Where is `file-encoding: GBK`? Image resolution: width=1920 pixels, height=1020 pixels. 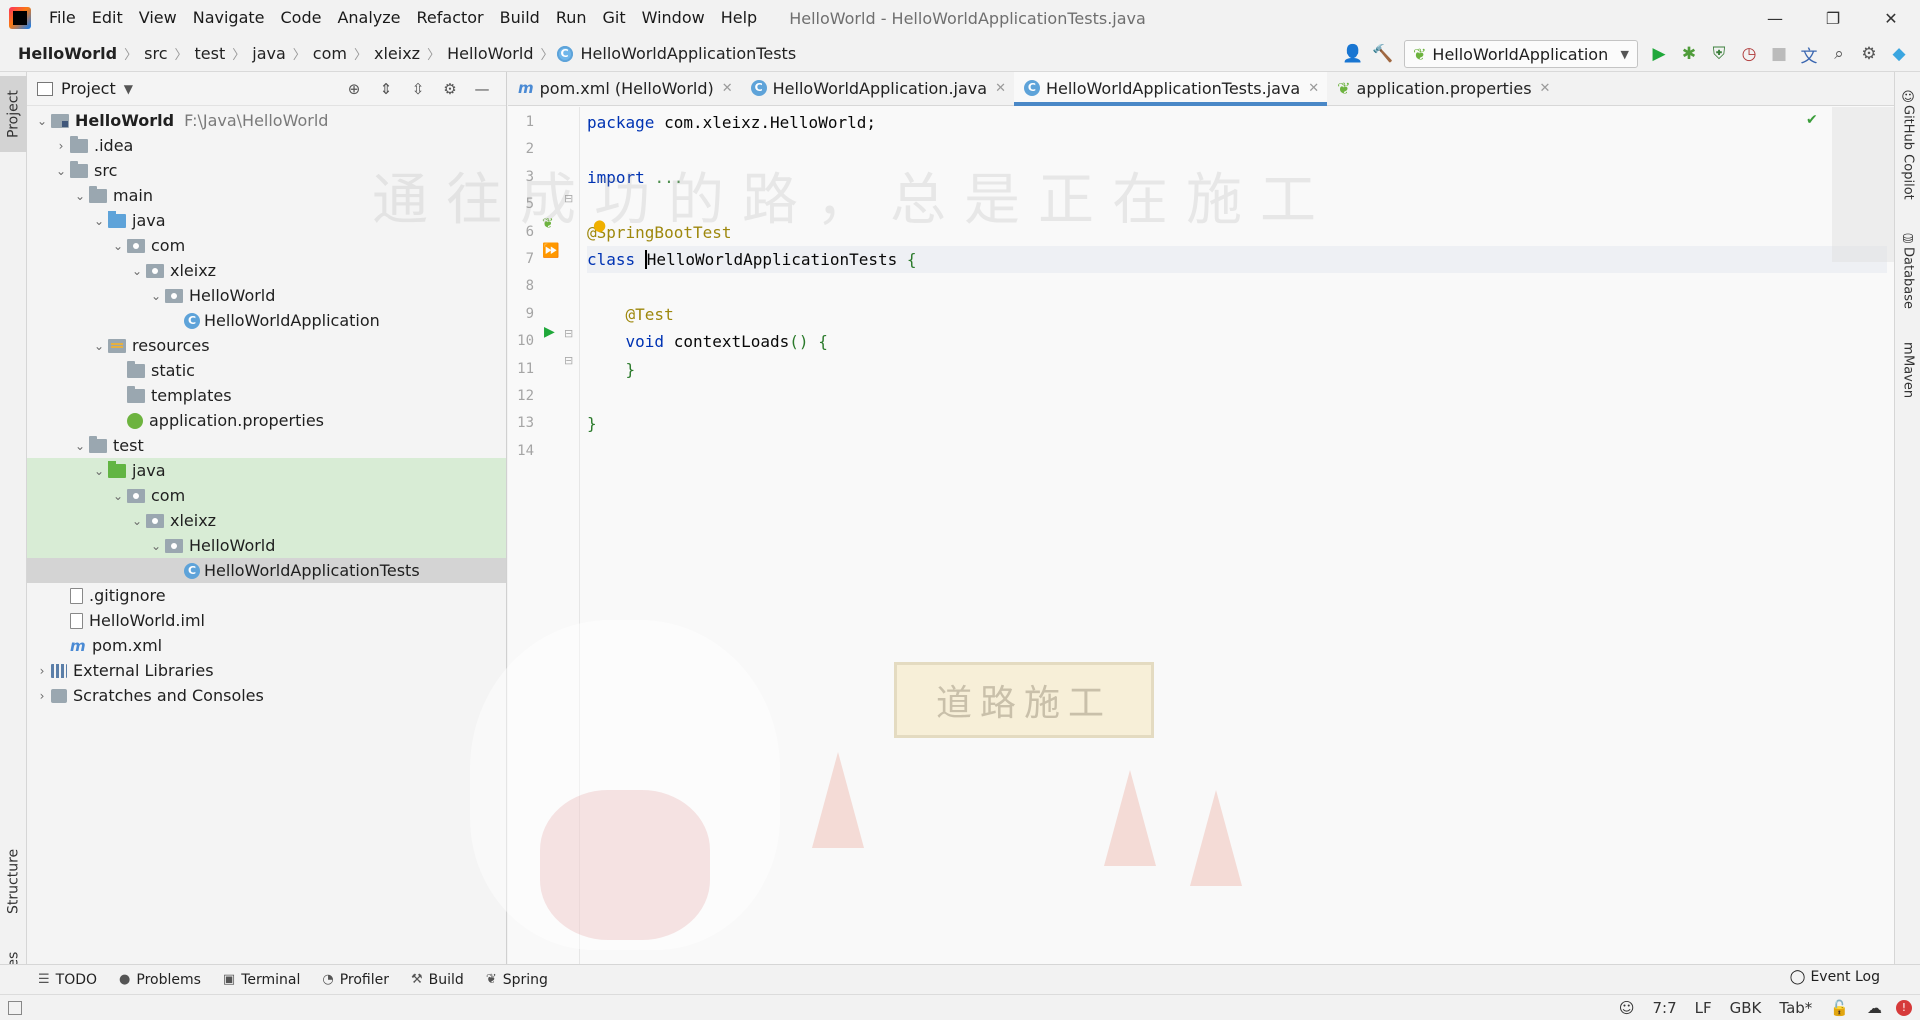
file-encoding: GBK is located at coordinates (1746, 1008).